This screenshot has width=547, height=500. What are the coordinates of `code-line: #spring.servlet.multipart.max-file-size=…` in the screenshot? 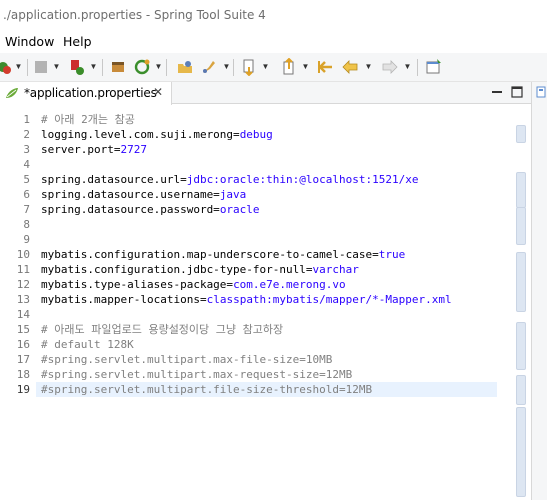 It's located at (186, 359).